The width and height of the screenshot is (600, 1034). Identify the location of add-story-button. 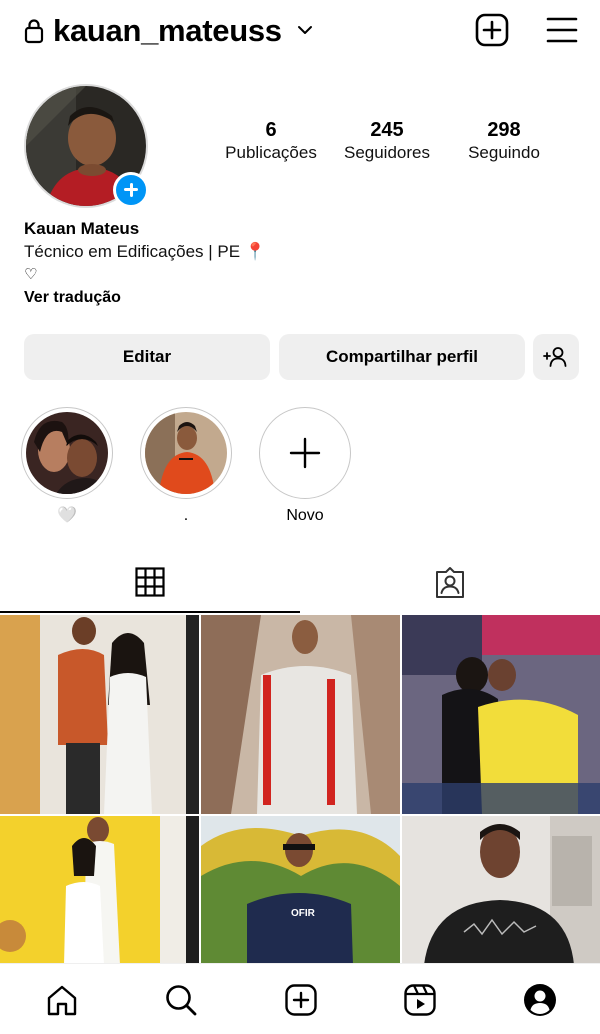
(131, 190).